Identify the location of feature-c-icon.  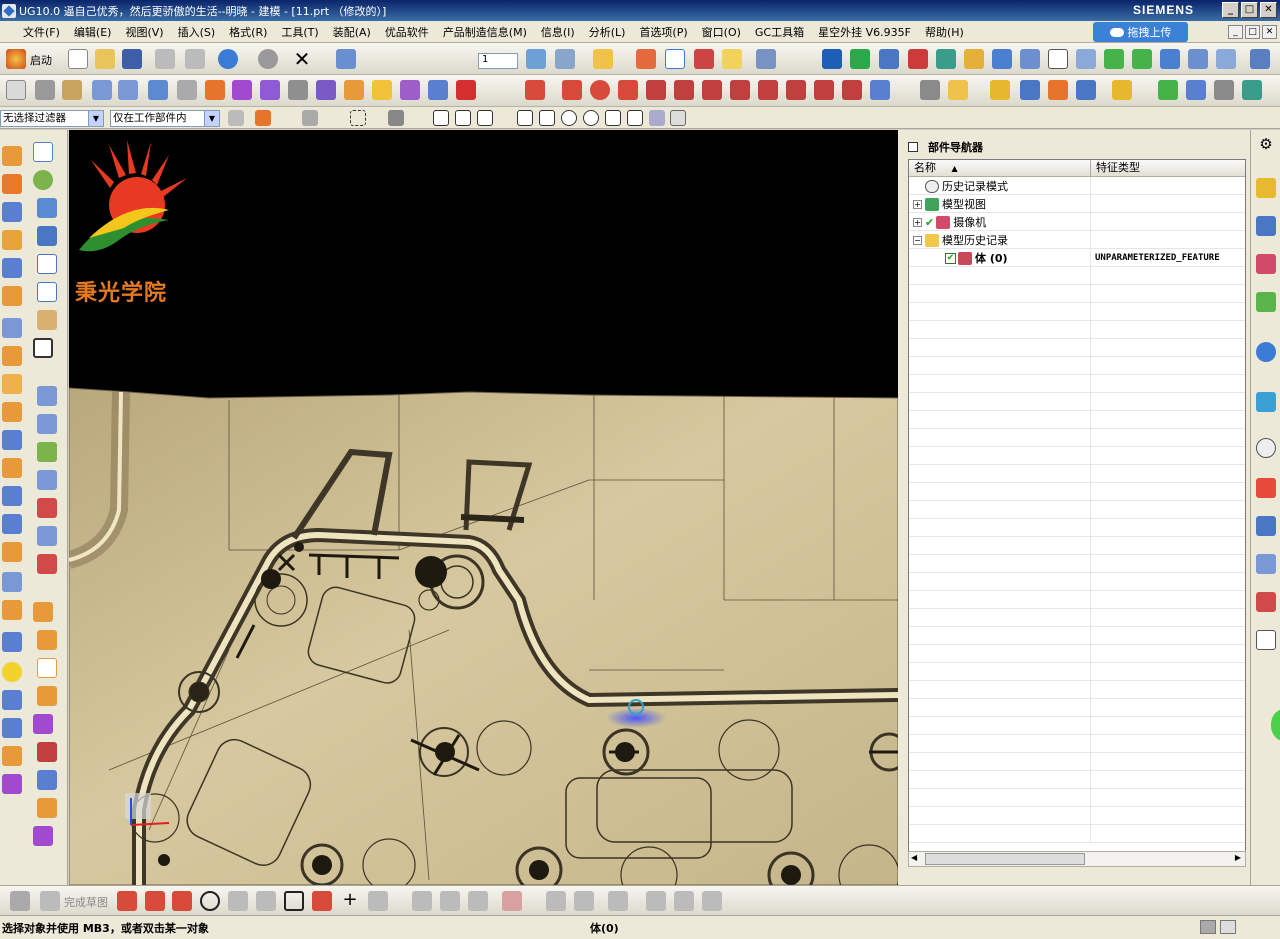
(12, 212).